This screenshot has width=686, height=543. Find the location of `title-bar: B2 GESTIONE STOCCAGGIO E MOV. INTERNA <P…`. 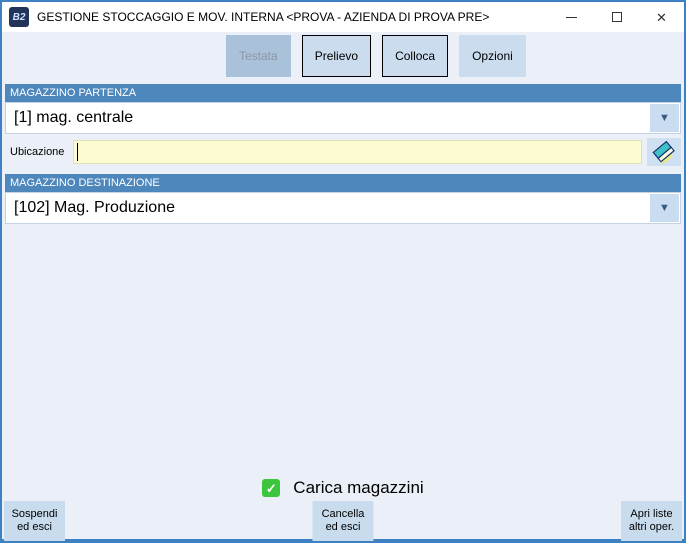

title-bar: B2 GESTIONE STOCCAGGIO E MOV. INTERNA <P… is located at coordinates (343, 17).